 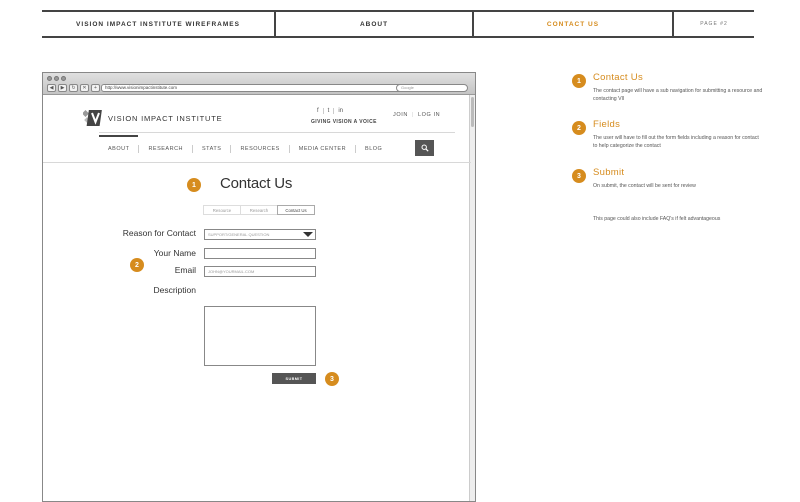 I want to click on account-links: JOIN | LOG IN, so click(x=416, y=115).